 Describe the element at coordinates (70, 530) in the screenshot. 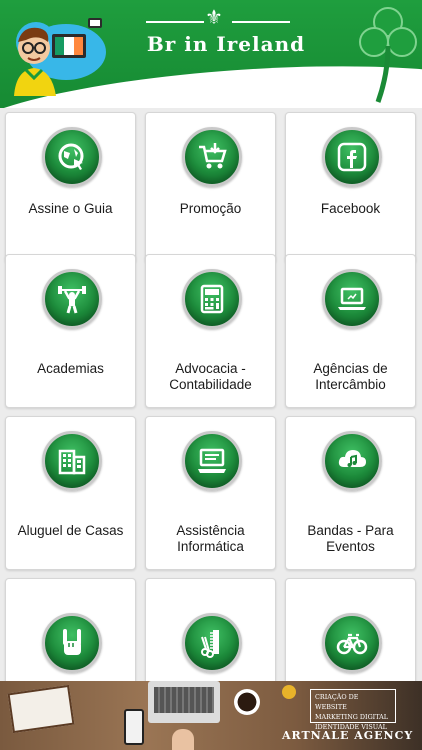

I see `grid-item-label: Aluguel de Casas` at that location.